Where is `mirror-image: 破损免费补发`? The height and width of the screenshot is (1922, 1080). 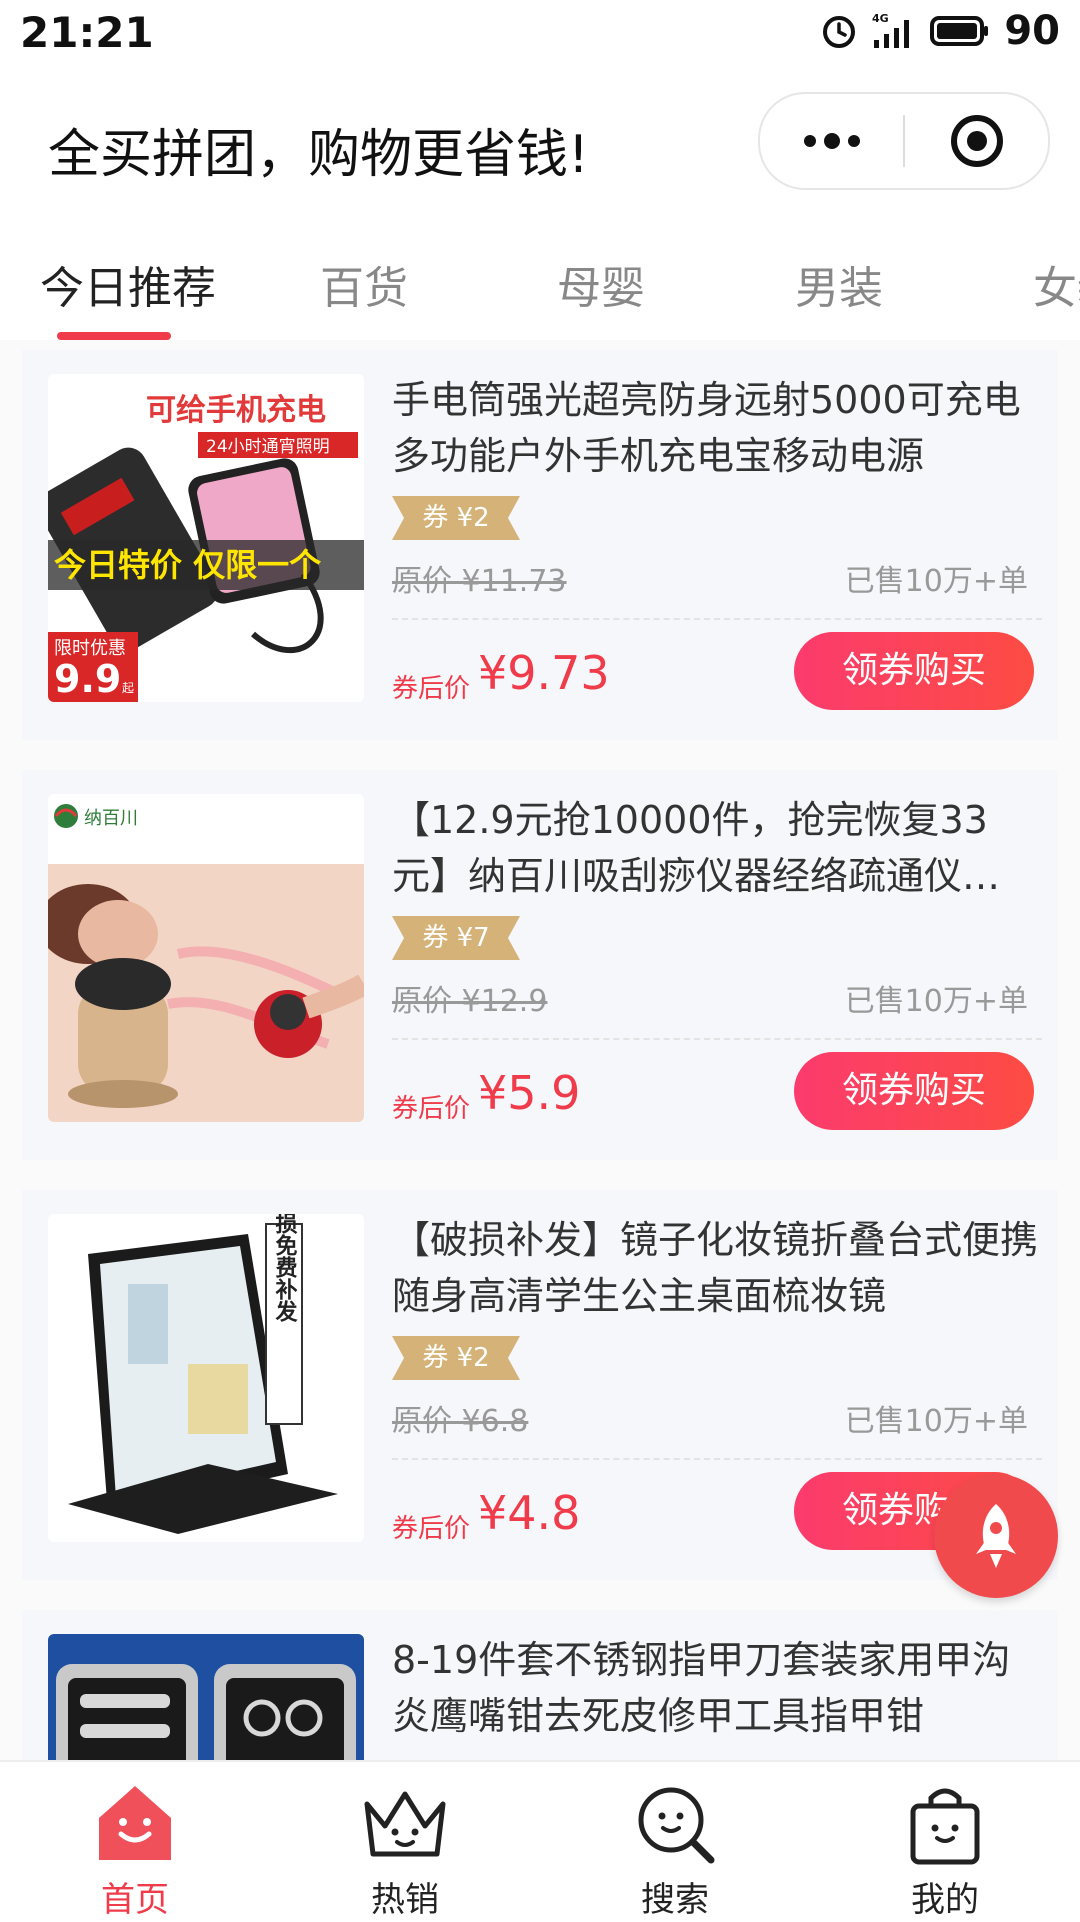 mirror-image: 破损免费补发 is located at coordinates (206, 1378).